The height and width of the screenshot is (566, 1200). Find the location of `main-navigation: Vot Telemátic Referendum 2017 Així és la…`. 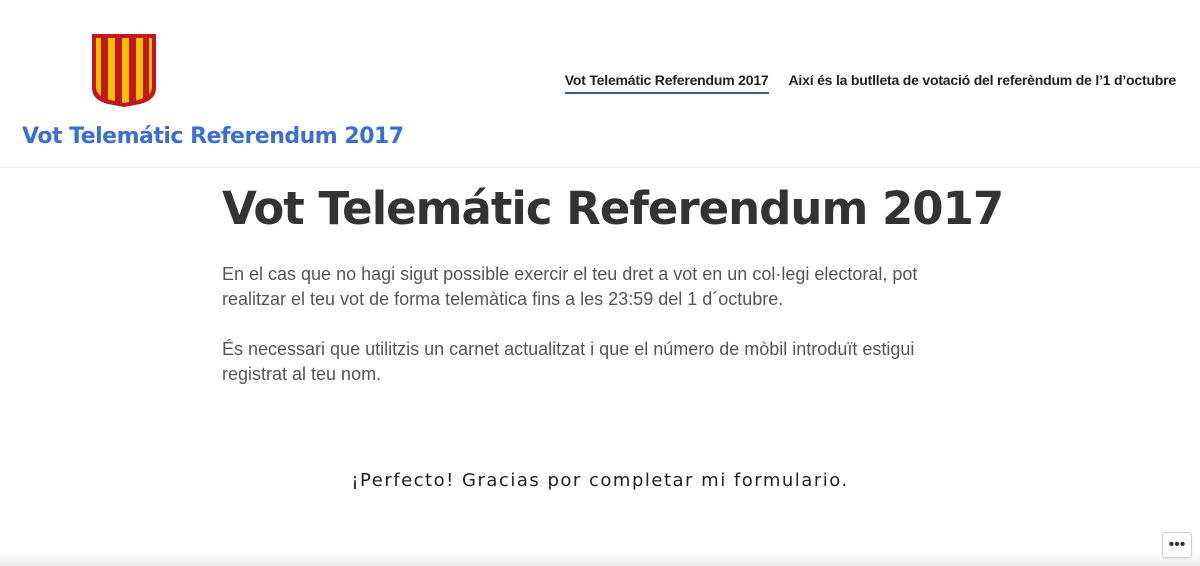

main-navigation: Vot Telemátic Referendum 2017 Així és la… is located at coordinates (870, 83).